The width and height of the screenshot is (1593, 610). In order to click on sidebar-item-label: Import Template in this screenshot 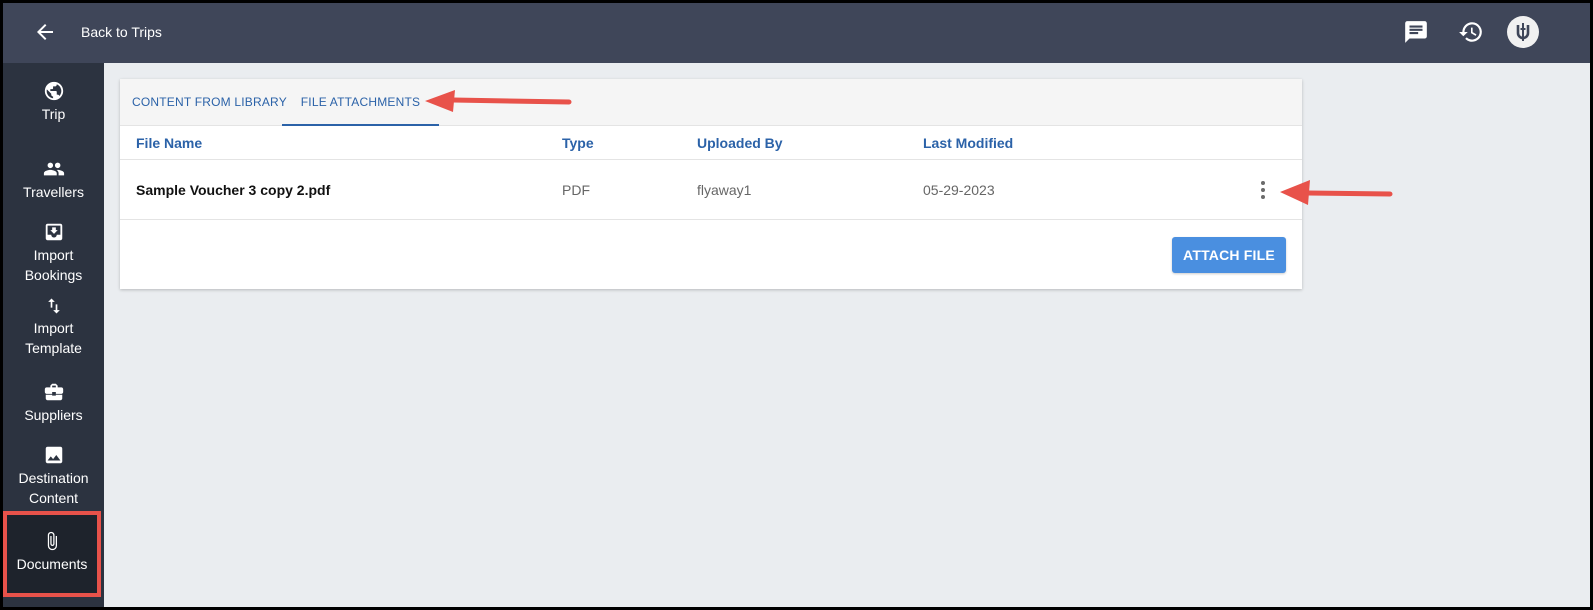, I will do `click(53, 338)`.